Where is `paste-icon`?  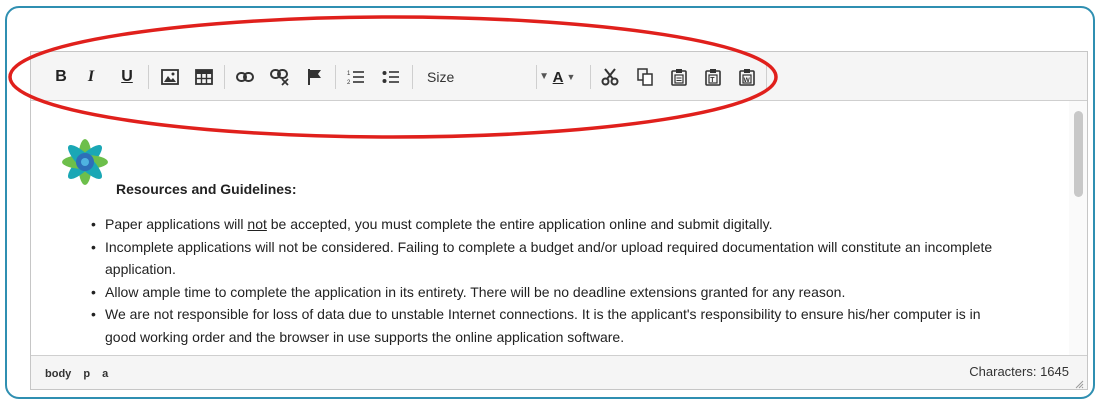
paste-icon is located at coordinates (679, 77).